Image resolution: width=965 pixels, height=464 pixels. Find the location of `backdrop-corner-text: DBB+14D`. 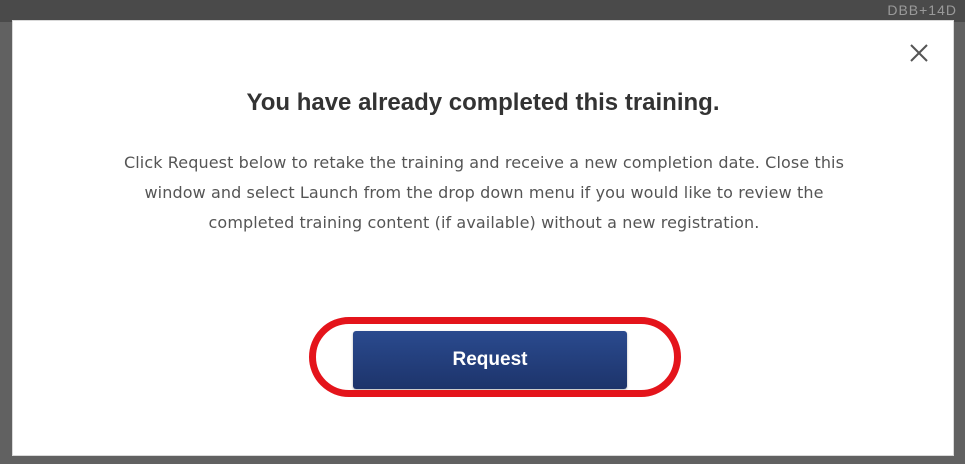

backdrop-corner-text: DBB+14D is located at coordinates (922, 10).